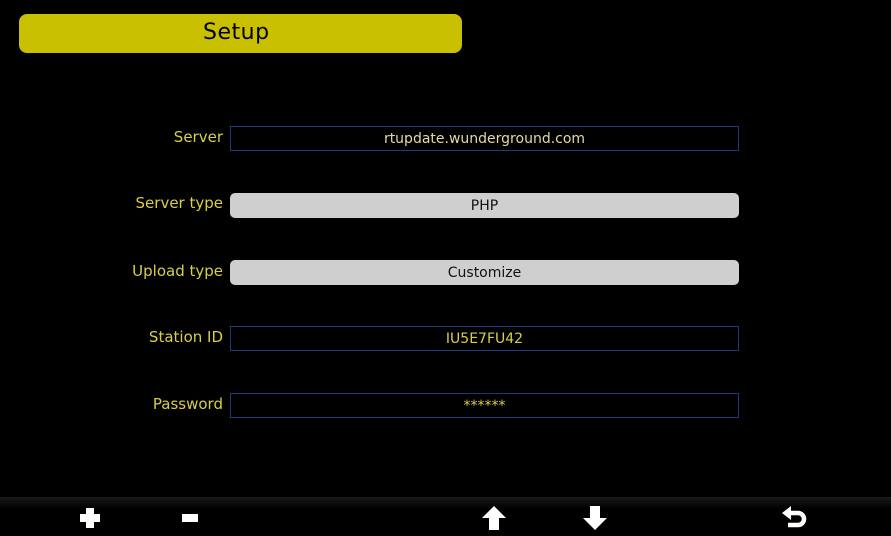  I want to click on plus-button, so click(90, 518).